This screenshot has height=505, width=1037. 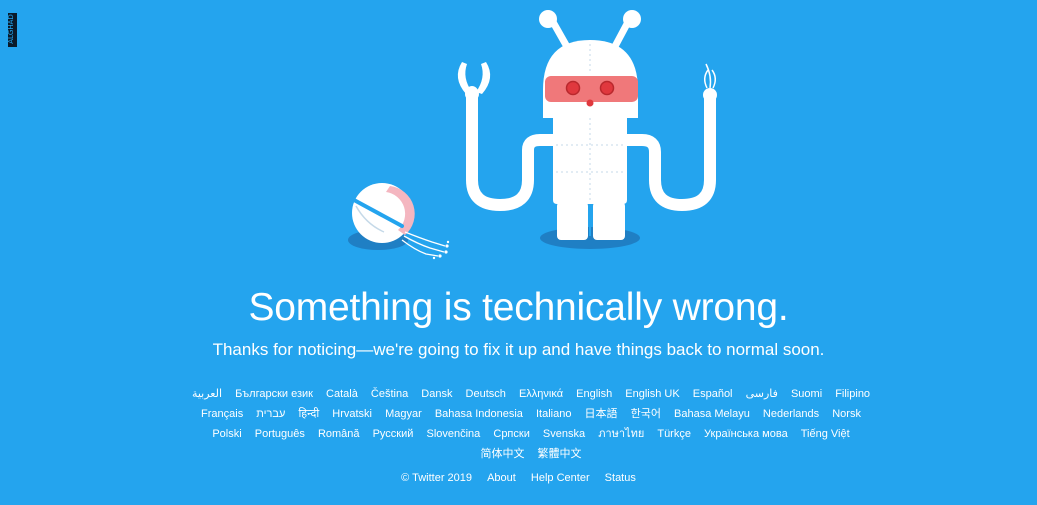 I want to click on language-link: 日本語, so click(x=601, y=414).